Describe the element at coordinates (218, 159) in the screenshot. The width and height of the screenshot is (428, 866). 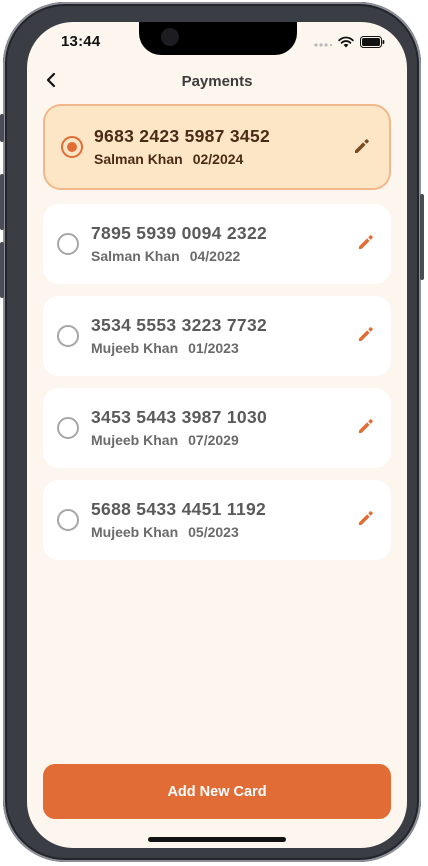
I see `card-expiry: 02/2024` at that location.